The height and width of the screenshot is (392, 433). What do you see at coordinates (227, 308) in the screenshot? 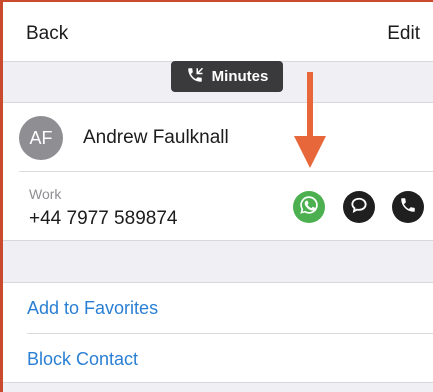
I see `add-to-favorites-button: Add to Favorites` at bounding box center [227, 308].